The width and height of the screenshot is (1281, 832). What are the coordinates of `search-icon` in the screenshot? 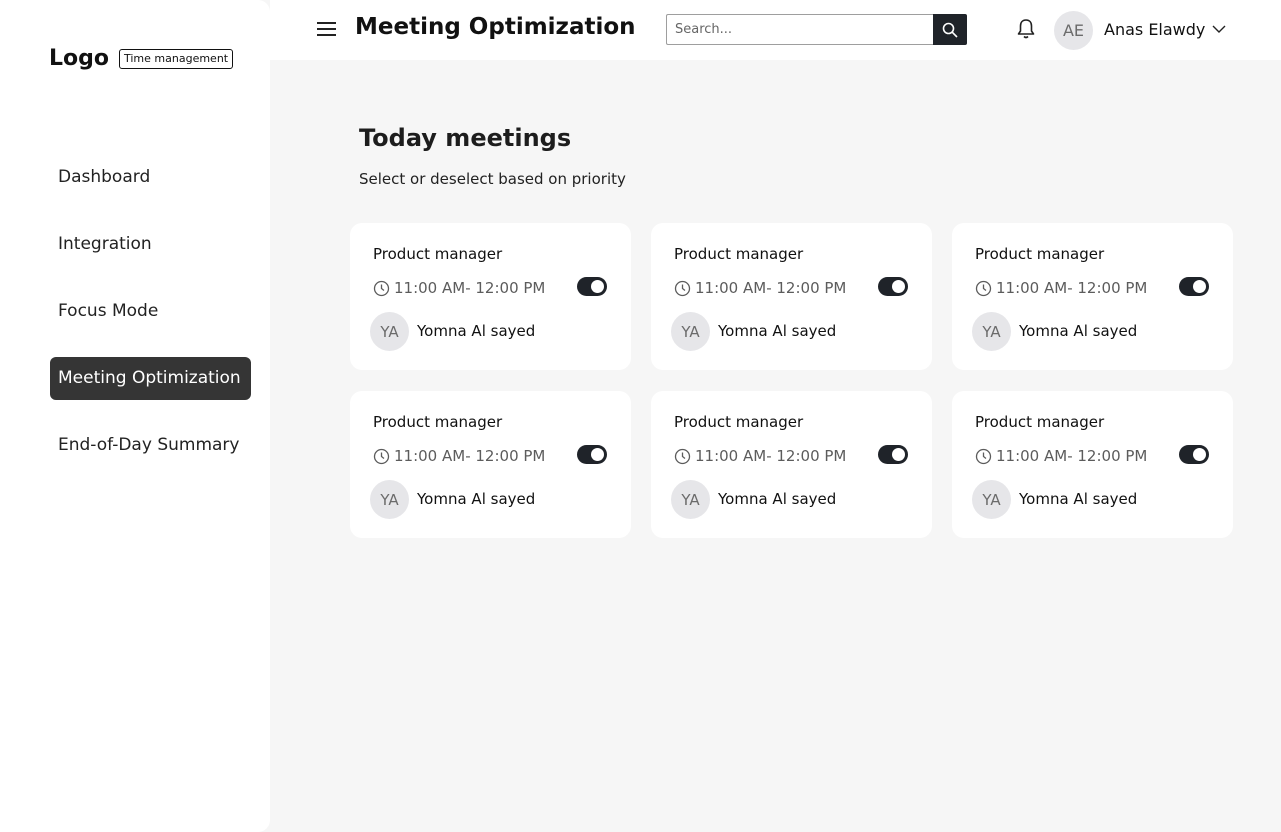 It's located at (950, 30).